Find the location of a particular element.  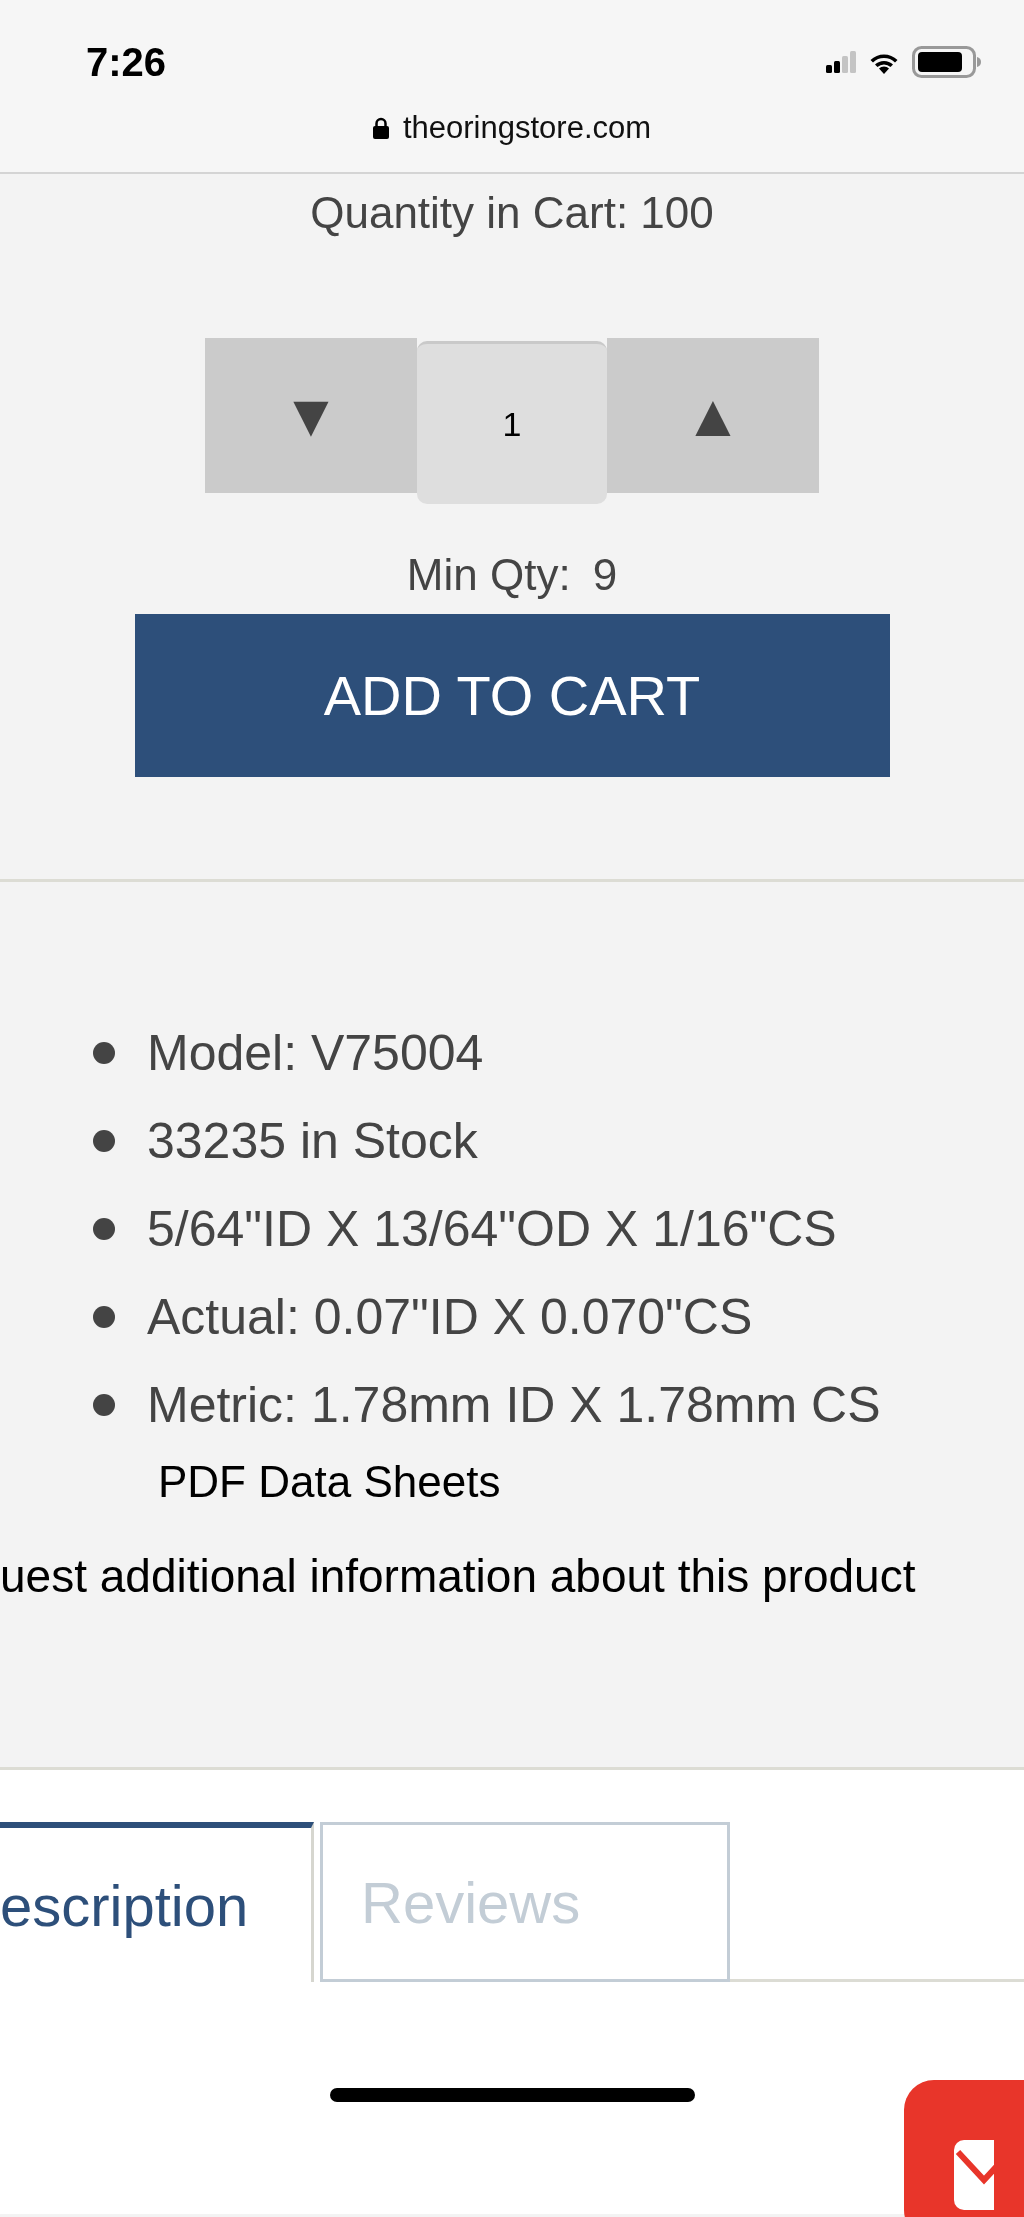

spec-item: Model: V75004 is located at coordinates (558, 1052).